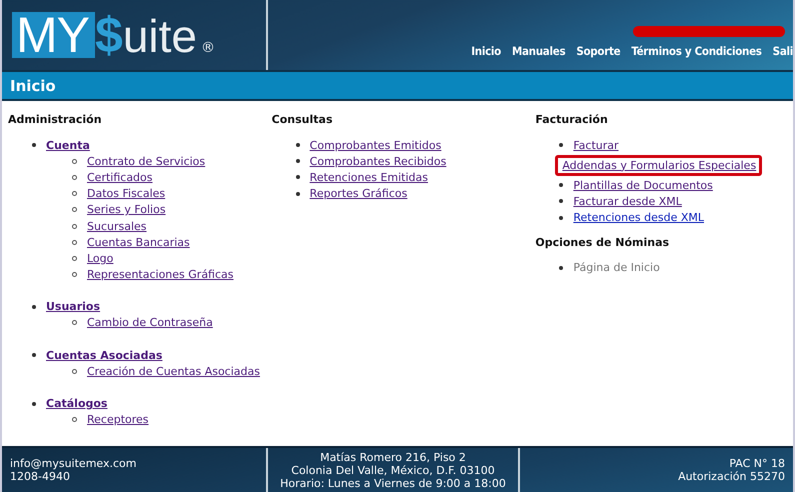  Describe the element at coordinates (539, 51) in the screenshot. I see `nav-link: Manuales` at that location.